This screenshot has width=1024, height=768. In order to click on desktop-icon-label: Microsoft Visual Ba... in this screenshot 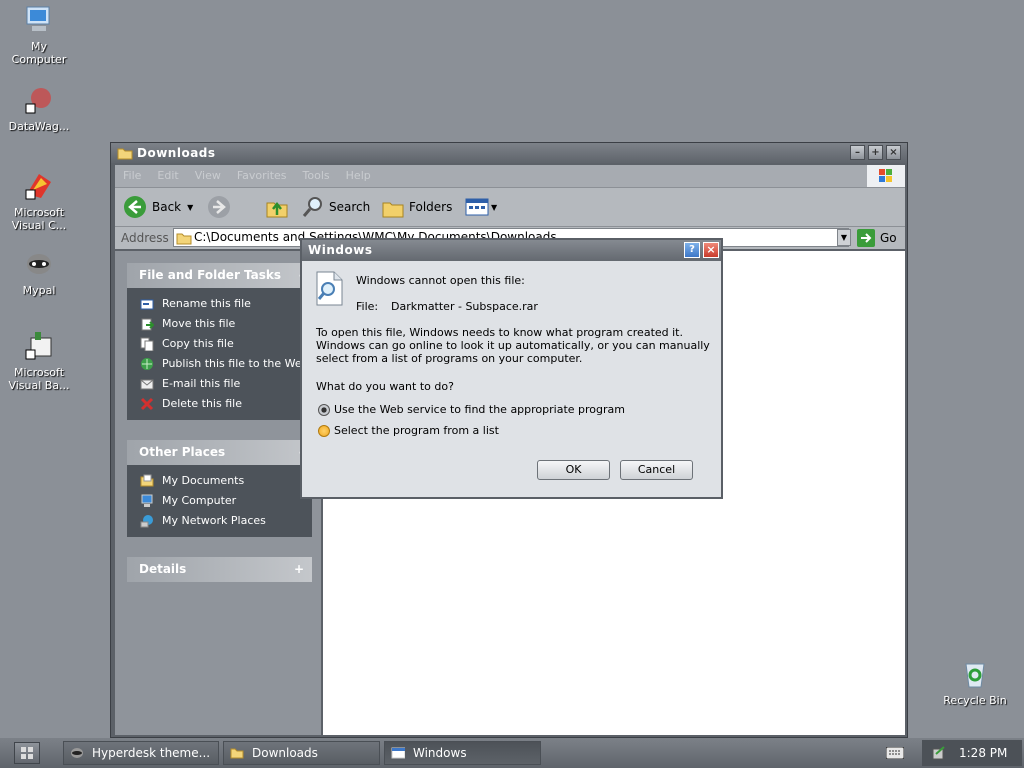, I will do `click(39, 379)`.